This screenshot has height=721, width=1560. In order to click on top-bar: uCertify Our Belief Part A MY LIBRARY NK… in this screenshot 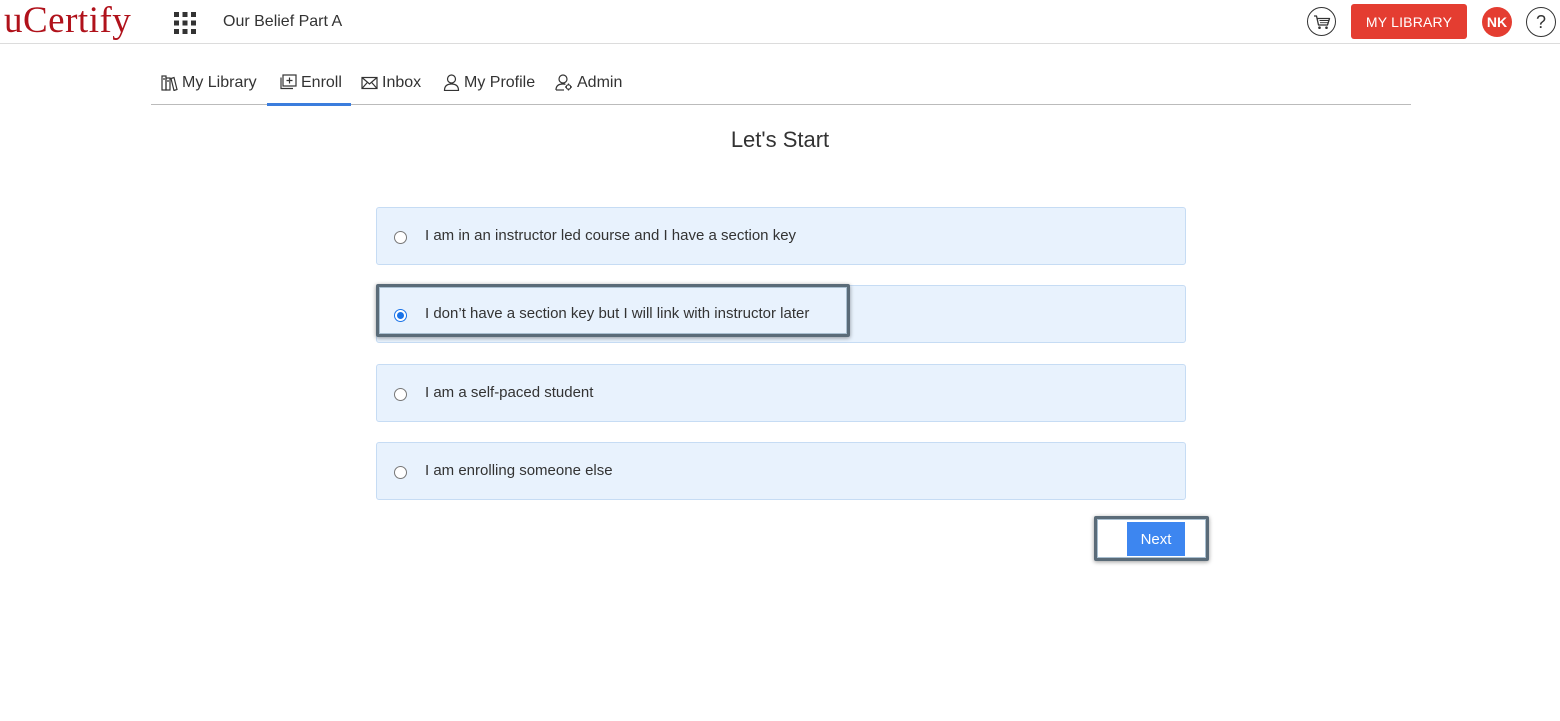, I will do `click(780, 22)`.